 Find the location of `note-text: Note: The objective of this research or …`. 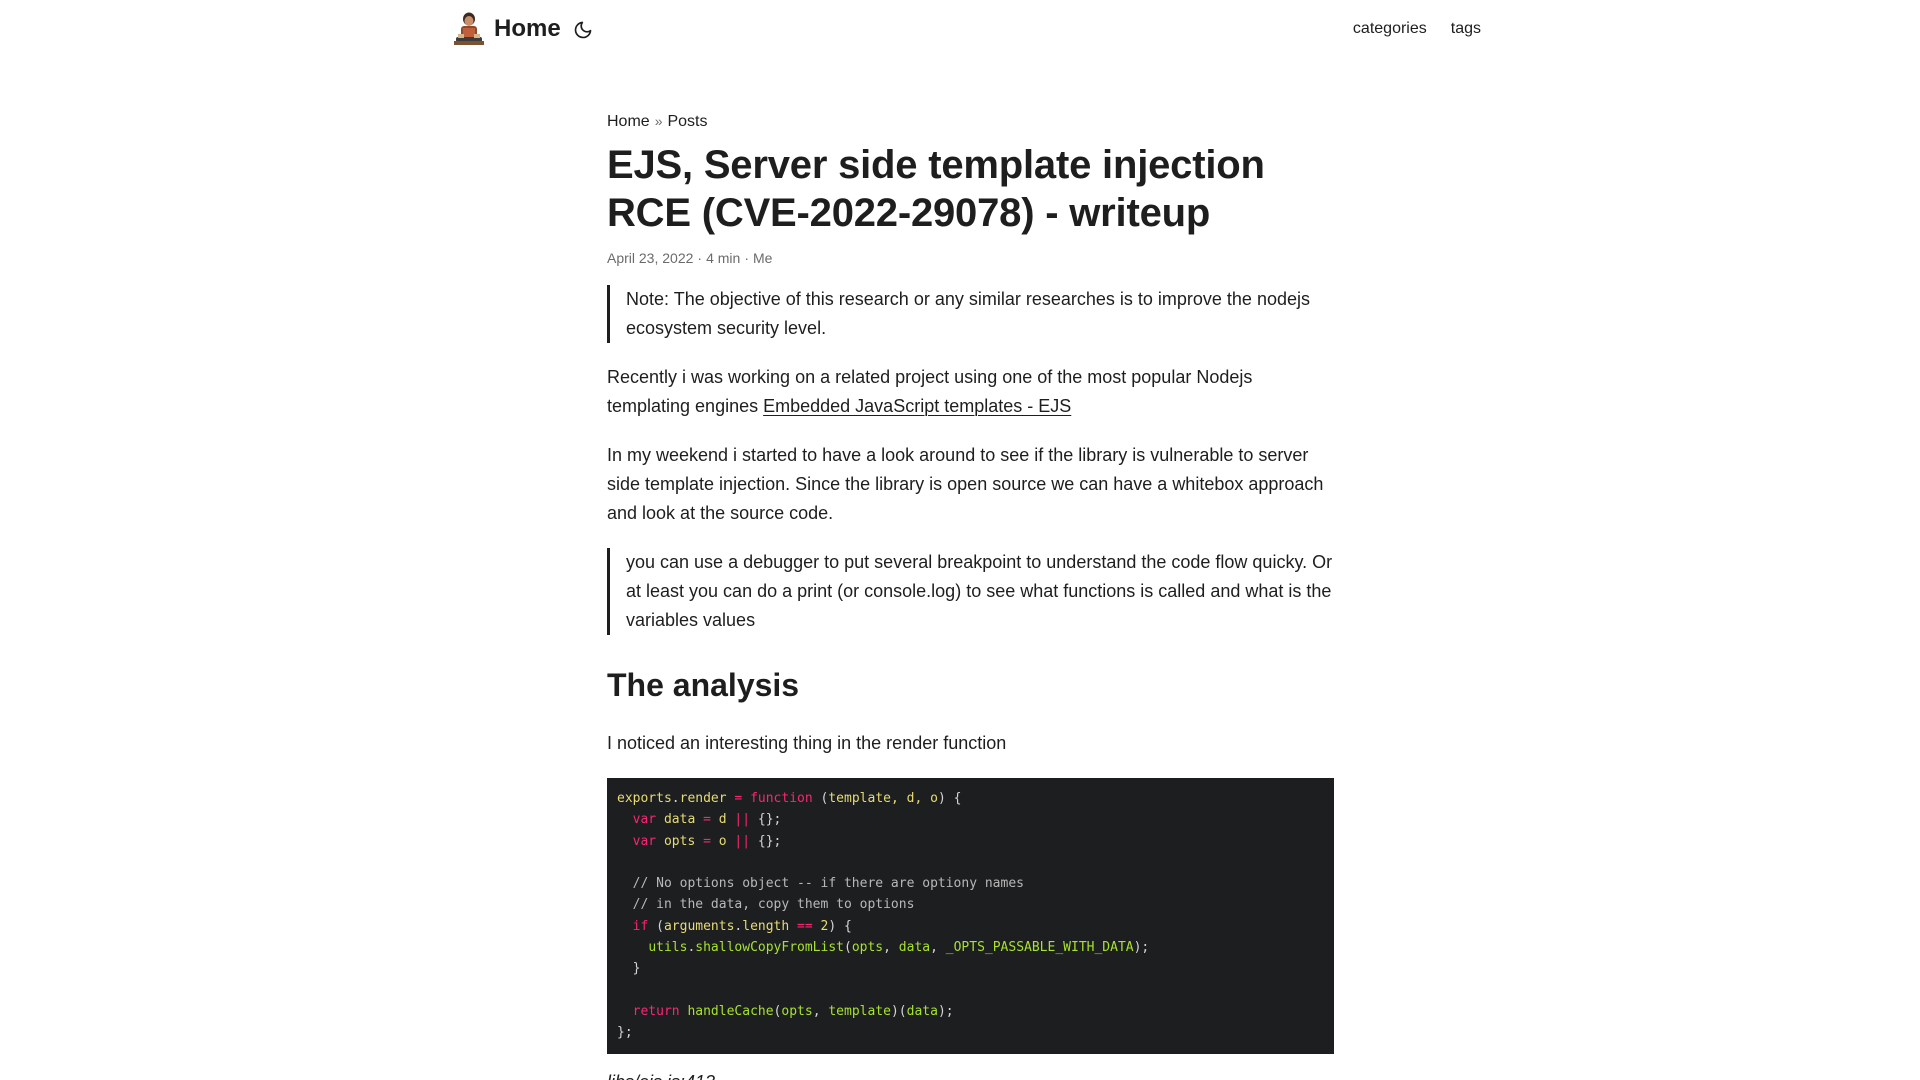

note-text: Note: The objective of this research or … is located at coordinates (968, 313).